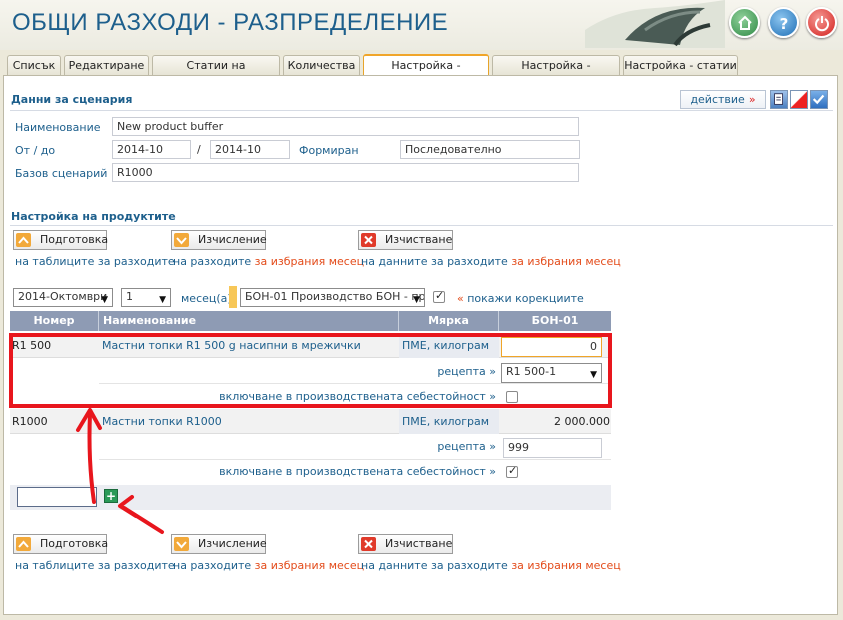 Image resolution: width=843 pixels, height=620 pixels. Describe the element at coordinates (230, 22) in the screenshot. I see `page-title: ОБЩИ РАЗХОДИ - РАЗПРЕДЕЛЕНИЕ` at that location.